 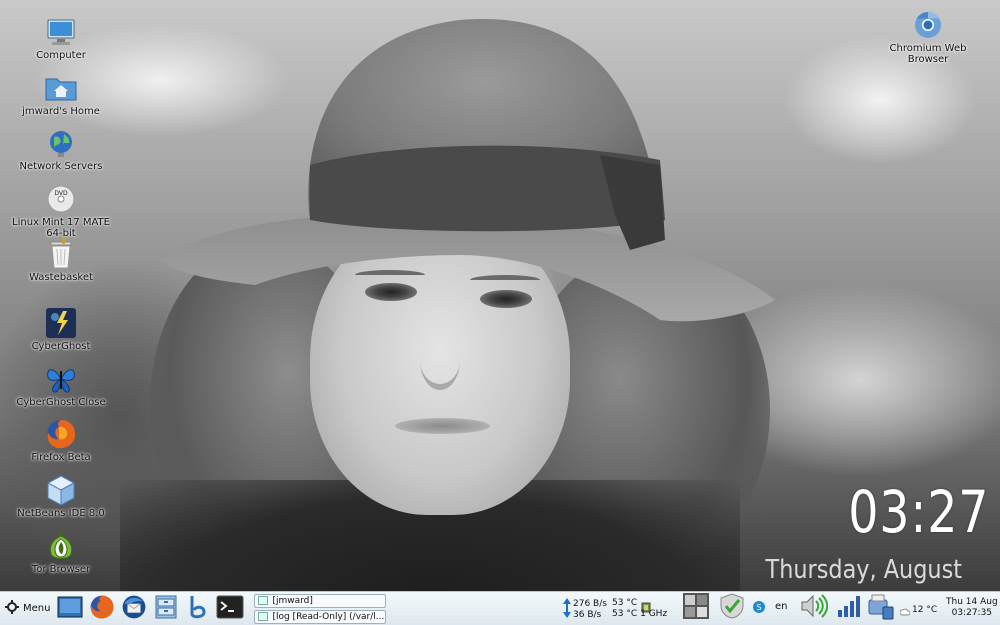 I want to click on tor-onion-icon, so click(x=61, y=546).